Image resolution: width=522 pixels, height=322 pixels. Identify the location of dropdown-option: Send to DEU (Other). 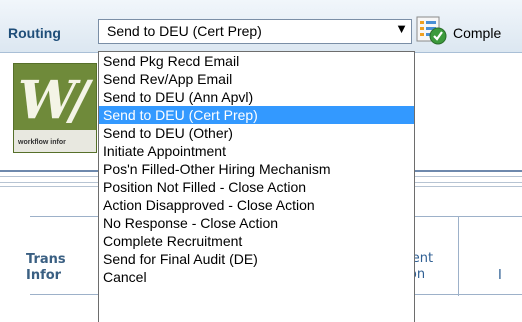
(256, 133).